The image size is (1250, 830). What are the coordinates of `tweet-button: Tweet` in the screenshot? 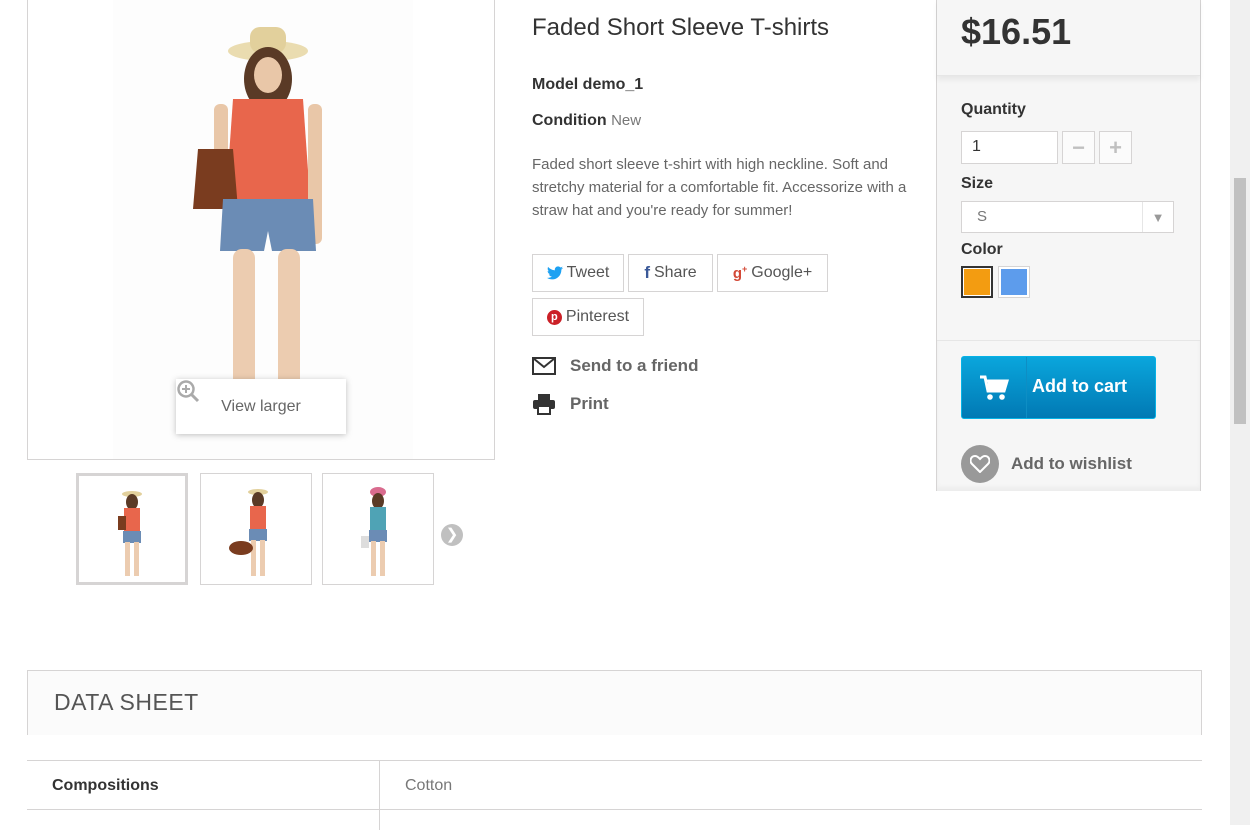 It's located at (578, 273).